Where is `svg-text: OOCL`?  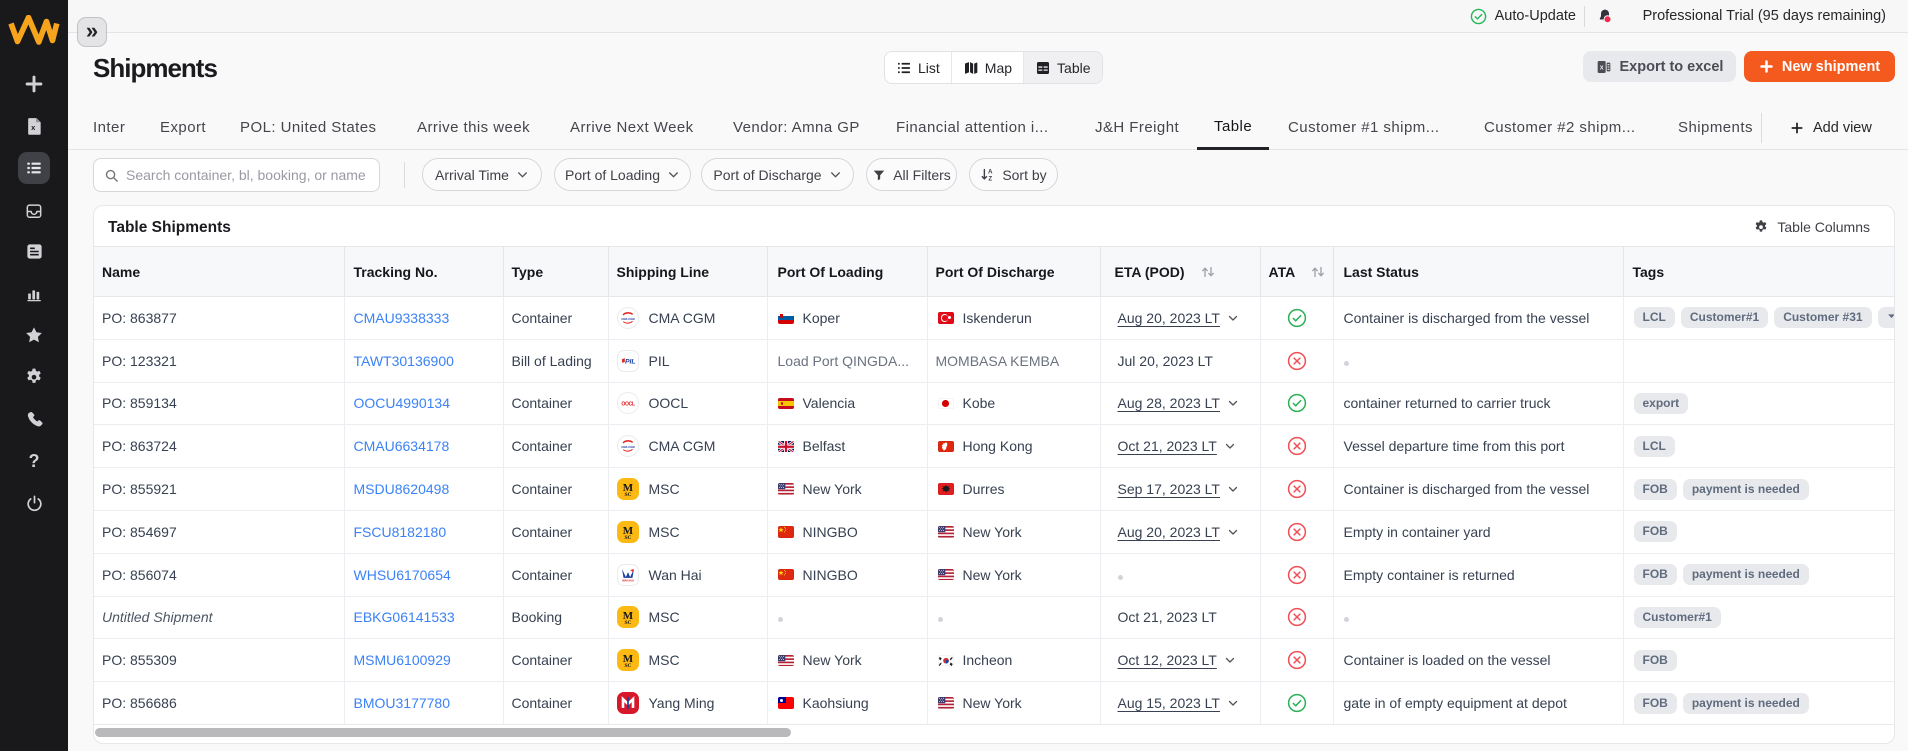 svg-text: OOCL is located at coordinates (627, 405).